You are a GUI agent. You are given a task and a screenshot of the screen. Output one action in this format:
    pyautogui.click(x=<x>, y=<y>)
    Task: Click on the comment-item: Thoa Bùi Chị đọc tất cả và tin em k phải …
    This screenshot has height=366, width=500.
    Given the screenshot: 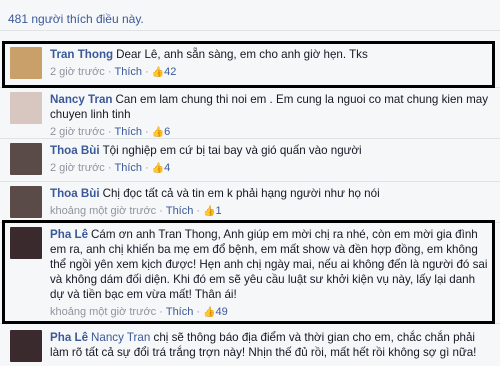 What is the action you would take?
    pyautogui.click(x=250, y=202)
    